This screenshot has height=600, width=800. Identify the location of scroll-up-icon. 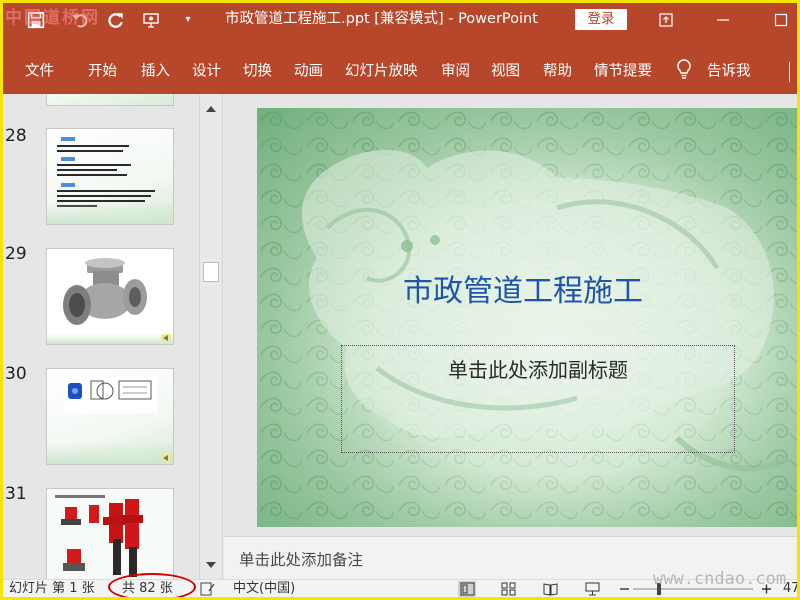
(211, 109).